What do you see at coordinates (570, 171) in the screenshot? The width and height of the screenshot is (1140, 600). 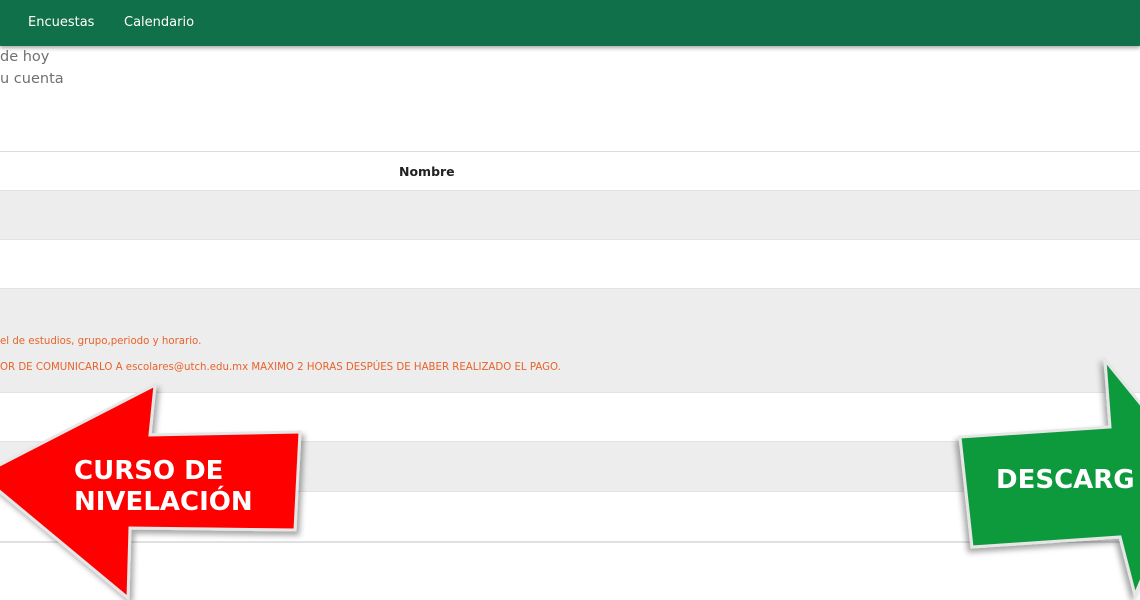 I see `table-header-row: Nombre` at bounding box center [570, 171].